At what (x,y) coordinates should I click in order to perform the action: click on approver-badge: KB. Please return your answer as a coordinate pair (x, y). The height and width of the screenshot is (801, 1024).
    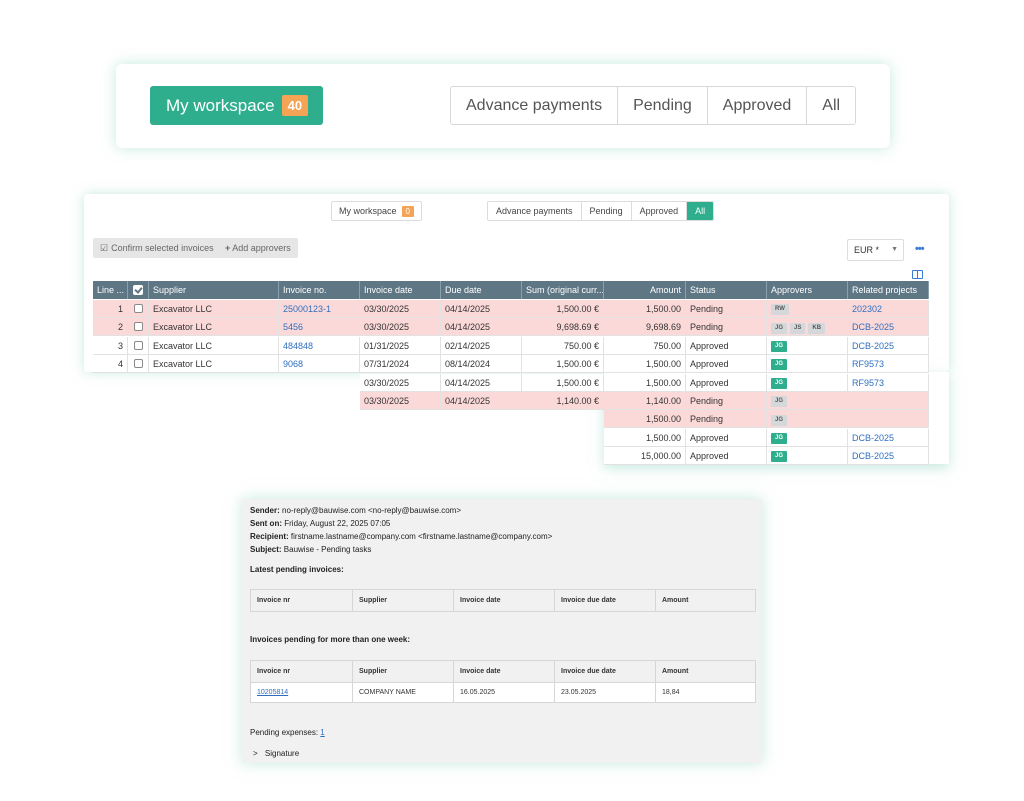
    Looking at the image, I should click on (817, 328).